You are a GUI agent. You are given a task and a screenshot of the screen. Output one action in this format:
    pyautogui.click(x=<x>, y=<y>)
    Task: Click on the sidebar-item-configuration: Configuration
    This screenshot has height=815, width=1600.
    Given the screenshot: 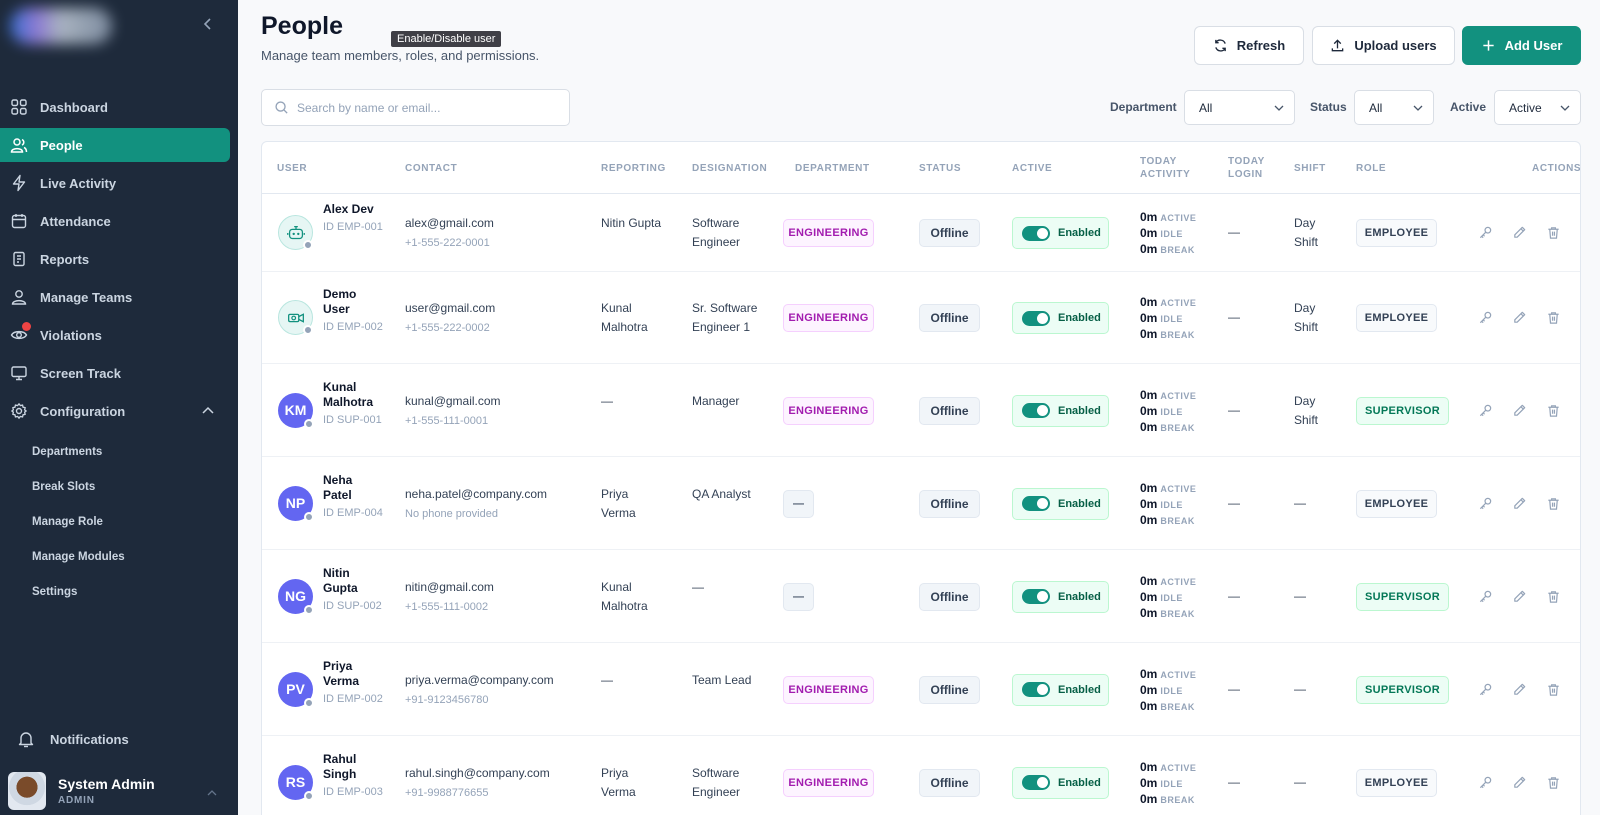 What is the action you would take?
    pyautogui.click(x=115, y=411)
    